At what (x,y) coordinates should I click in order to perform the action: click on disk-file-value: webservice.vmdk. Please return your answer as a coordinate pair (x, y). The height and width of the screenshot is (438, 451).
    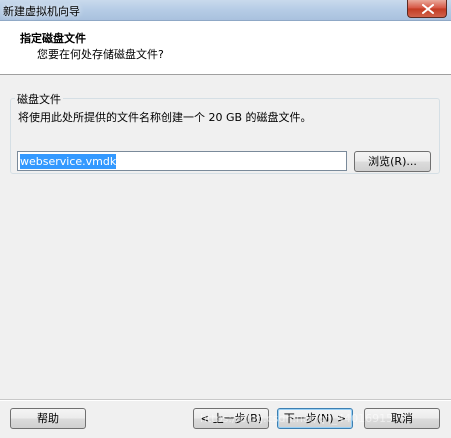
    Looking at the image, I should click on (68, 161).